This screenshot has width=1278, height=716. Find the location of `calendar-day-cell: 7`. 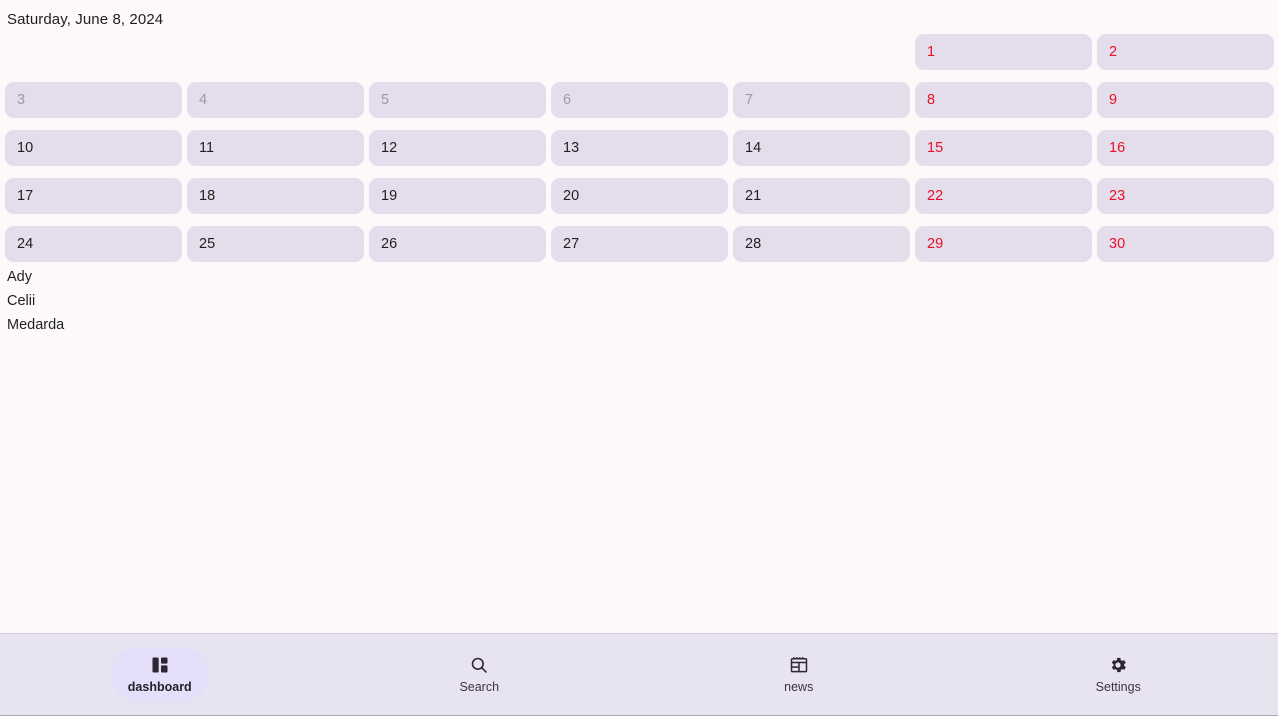

calendar-day-cell: 7 is located at coordinates (821, 100).